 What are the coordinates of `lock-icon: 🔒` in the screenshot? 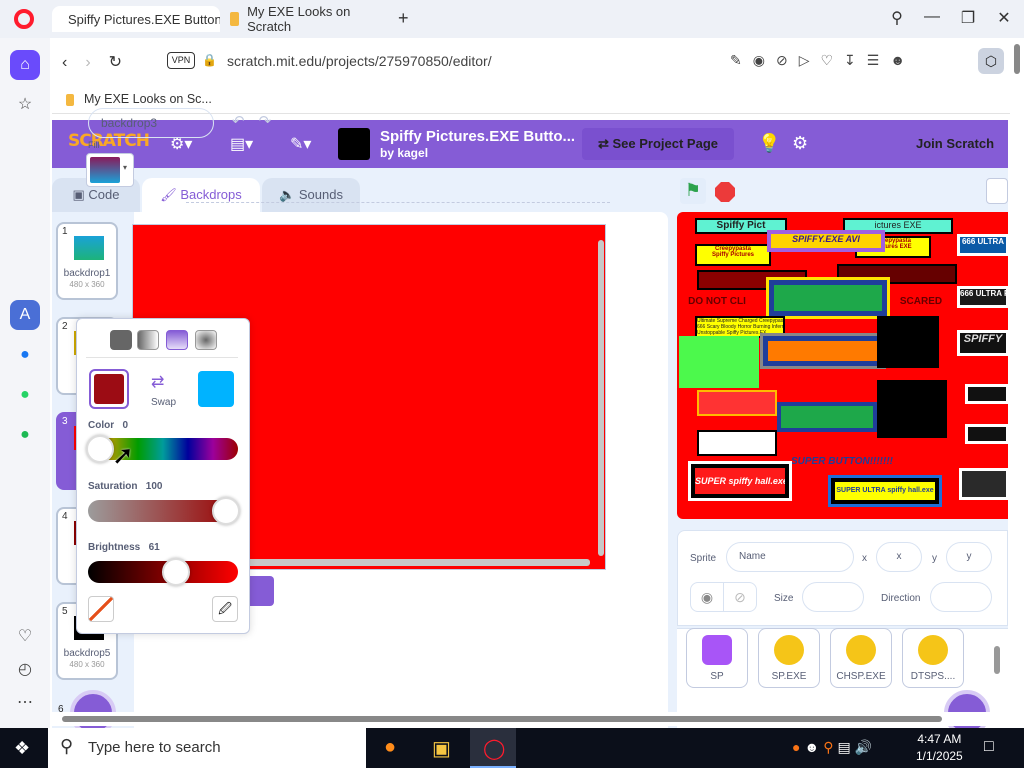 It's located at (209, 60).